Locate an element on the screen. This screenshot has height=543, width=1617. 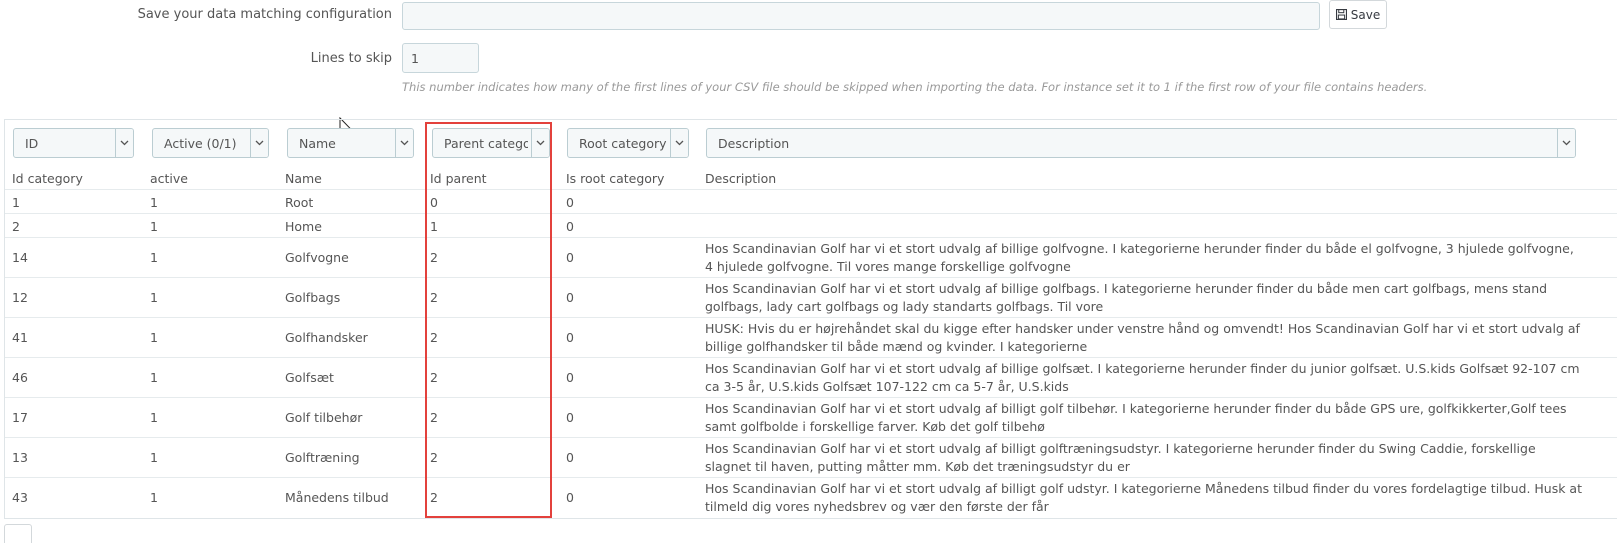
cell-name: Golfvogne is located at coordinates (317, 257).